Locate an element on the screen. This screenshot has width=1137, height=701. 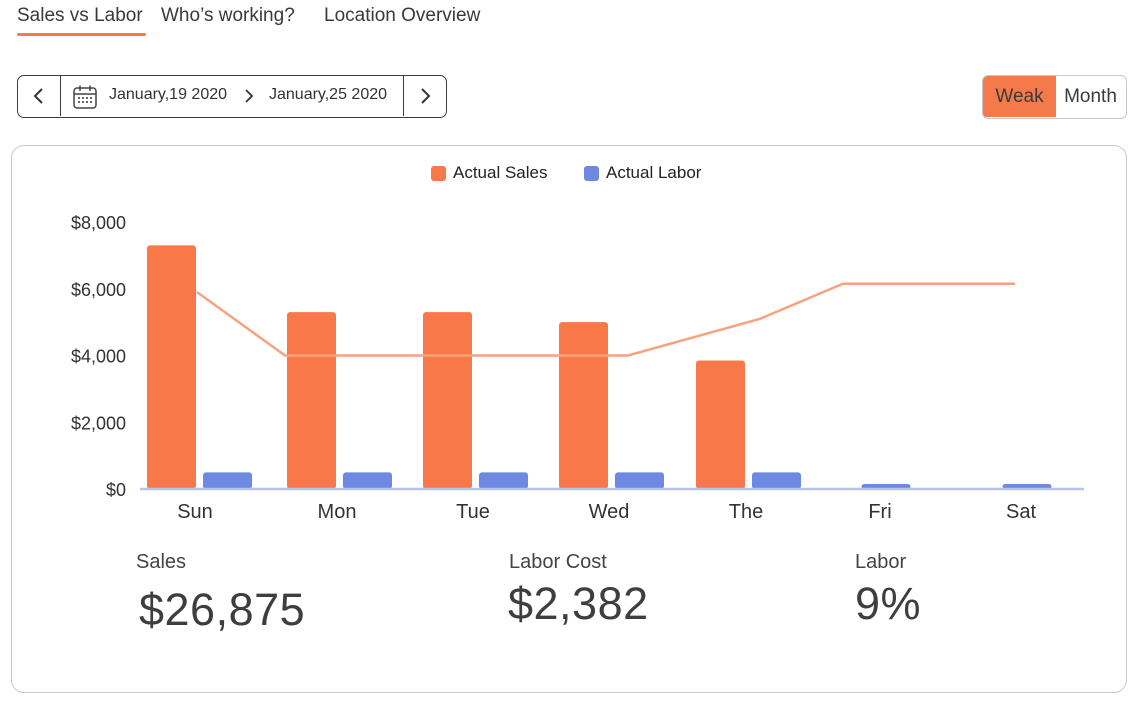
y-tick-label: $2,000 is located at coordinates (98, 423).